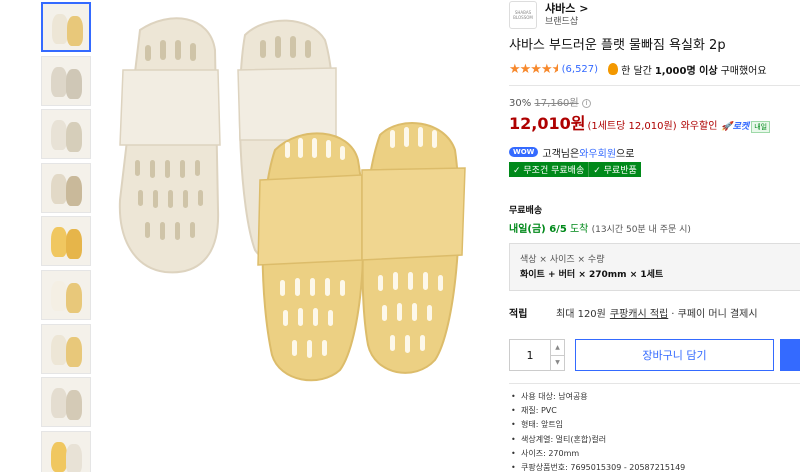 This screenshot has height=472, width=800. I want to click on spec-item: 쿠팡상품번호: 7695015309 - 20587215149, so click(654, 466).